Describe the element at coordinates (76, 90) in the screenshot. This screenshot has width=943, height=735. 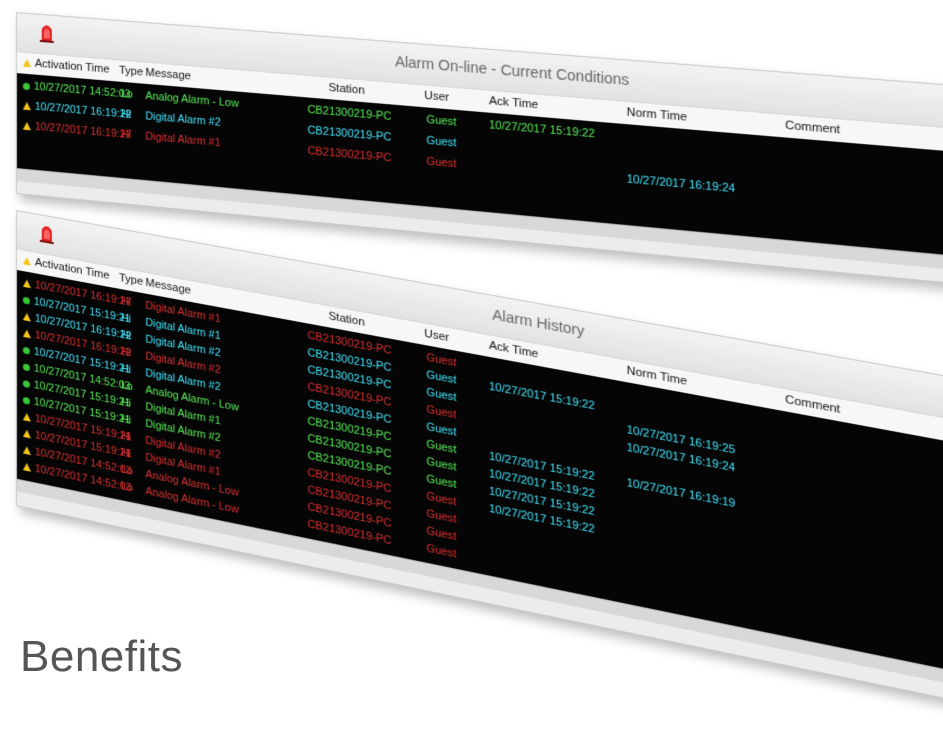
I see `activation-time-cell: 10/27/2017 14:52:03` at that location.